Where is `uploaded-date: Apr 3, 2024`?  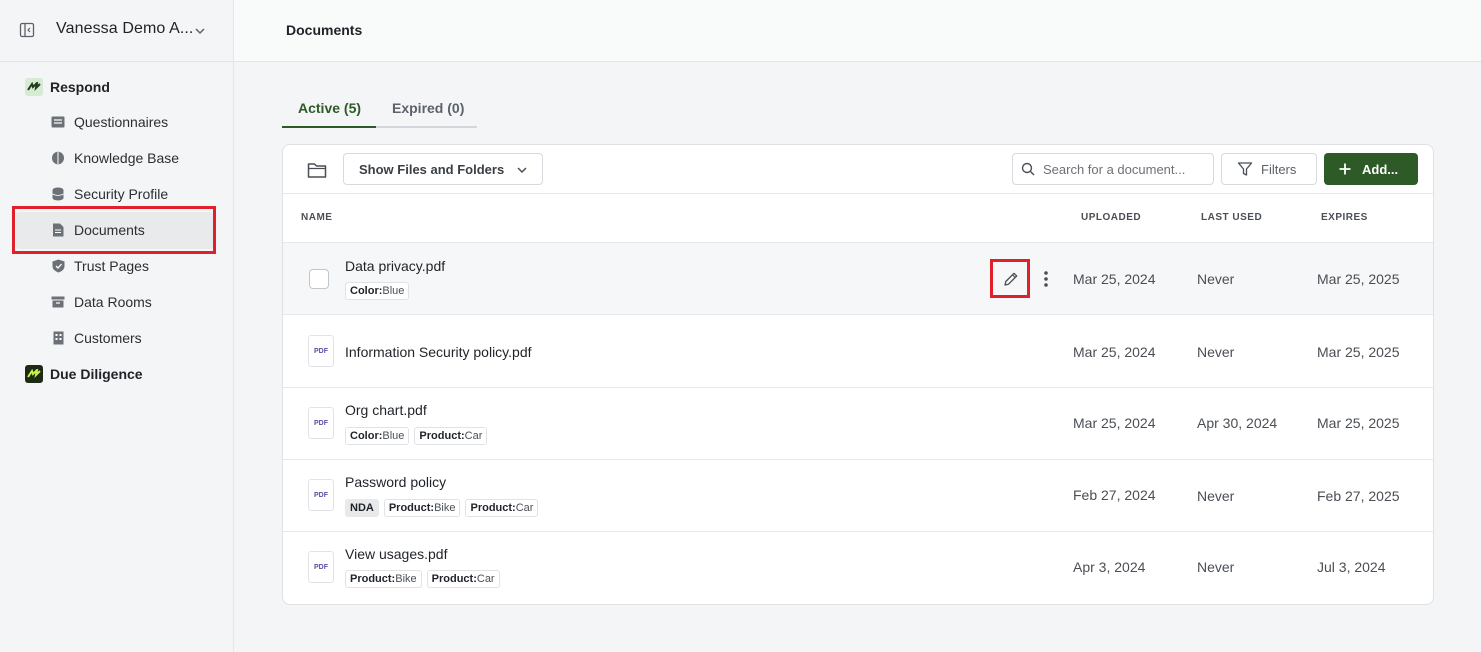 uploaded-date: Apr 3, 2024 is located at coordinates (1109, 567).